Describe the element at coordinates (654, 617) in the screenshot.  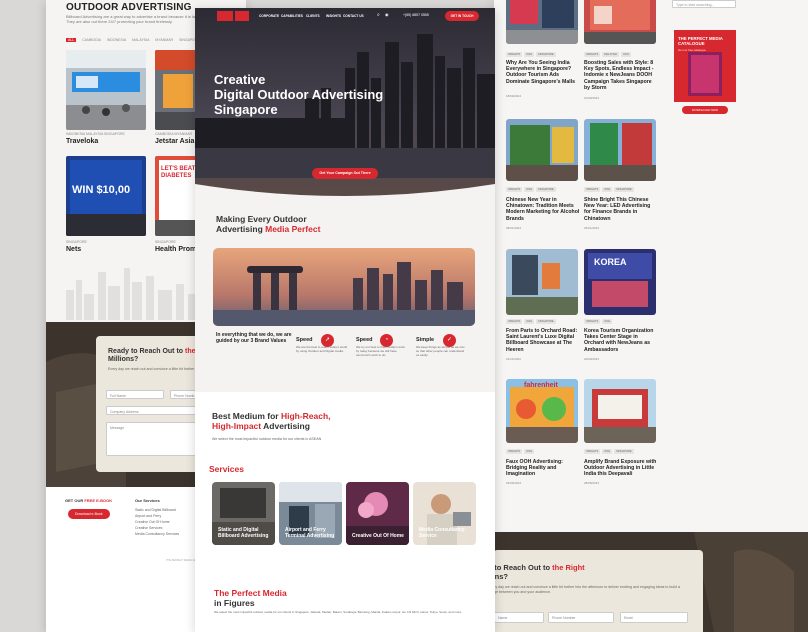
I see `email-field: Email` at that location.